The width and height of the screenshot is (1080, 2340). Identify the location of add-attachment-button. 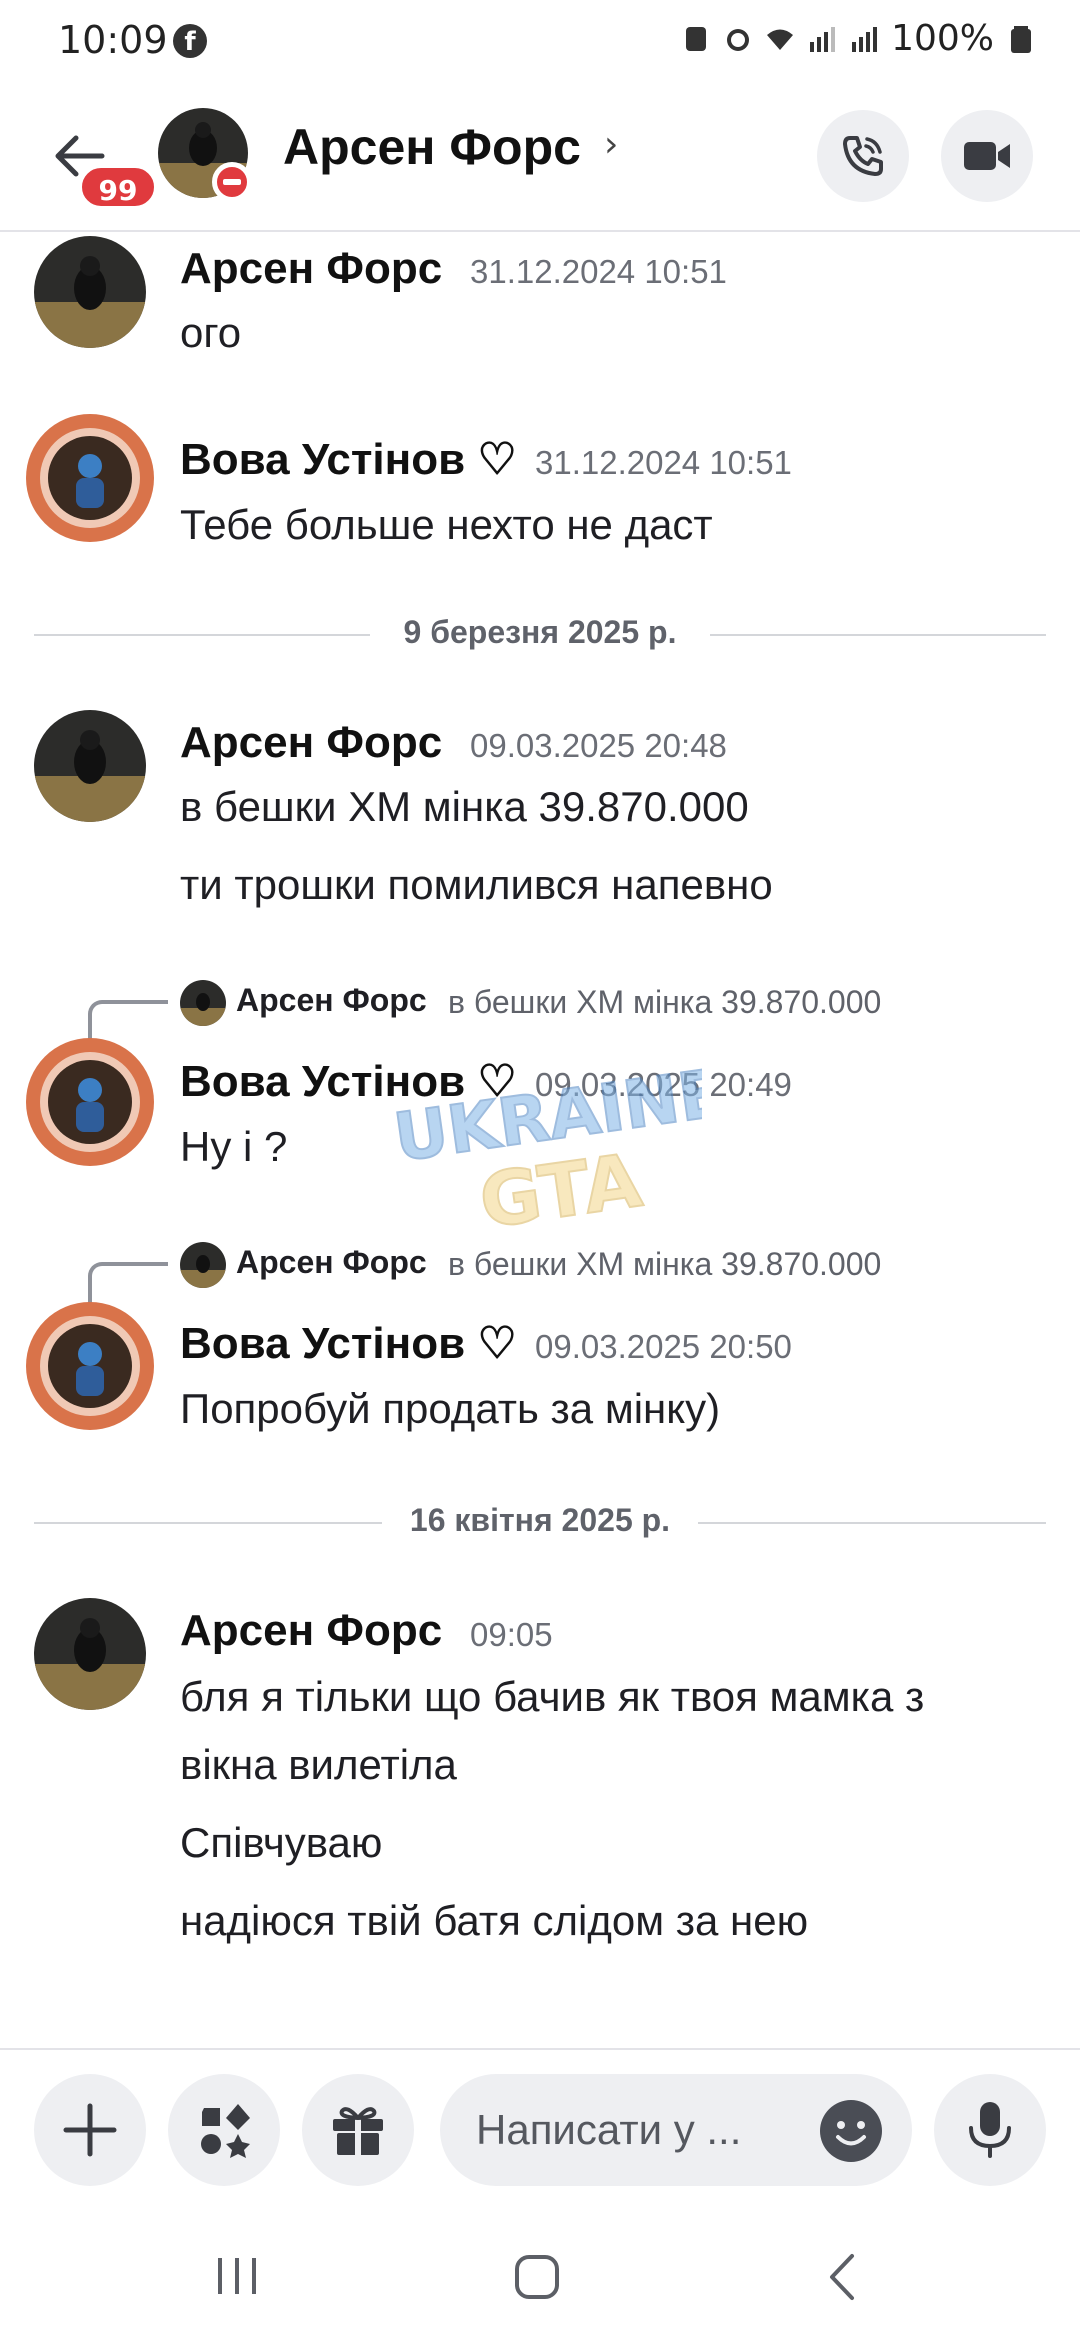
(90, 2130).